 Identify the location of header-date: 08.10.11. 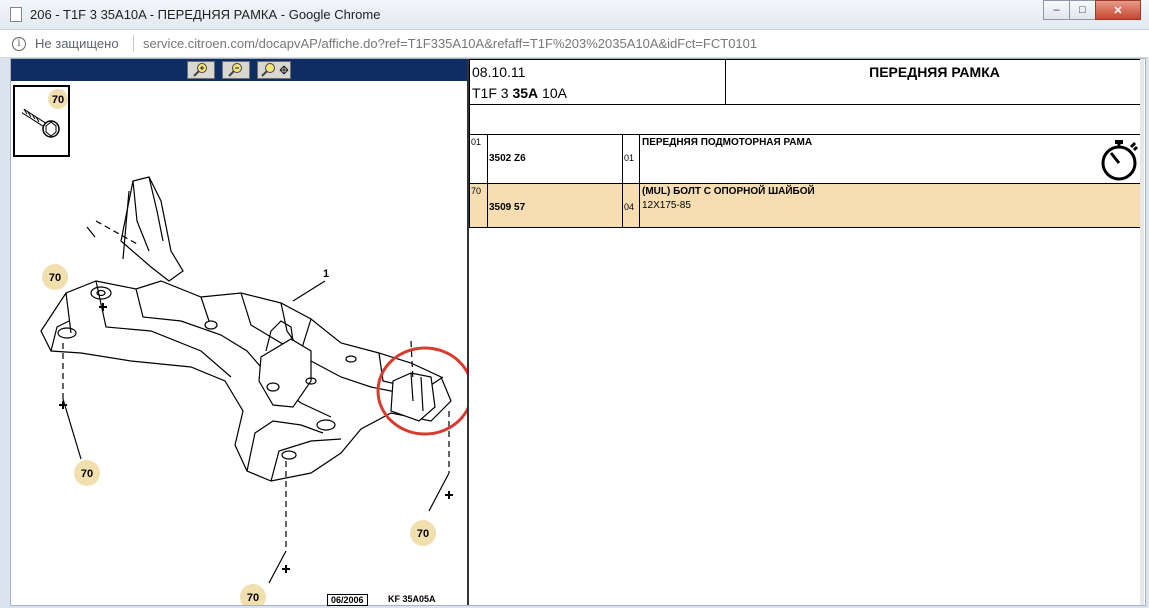
(499, 72).